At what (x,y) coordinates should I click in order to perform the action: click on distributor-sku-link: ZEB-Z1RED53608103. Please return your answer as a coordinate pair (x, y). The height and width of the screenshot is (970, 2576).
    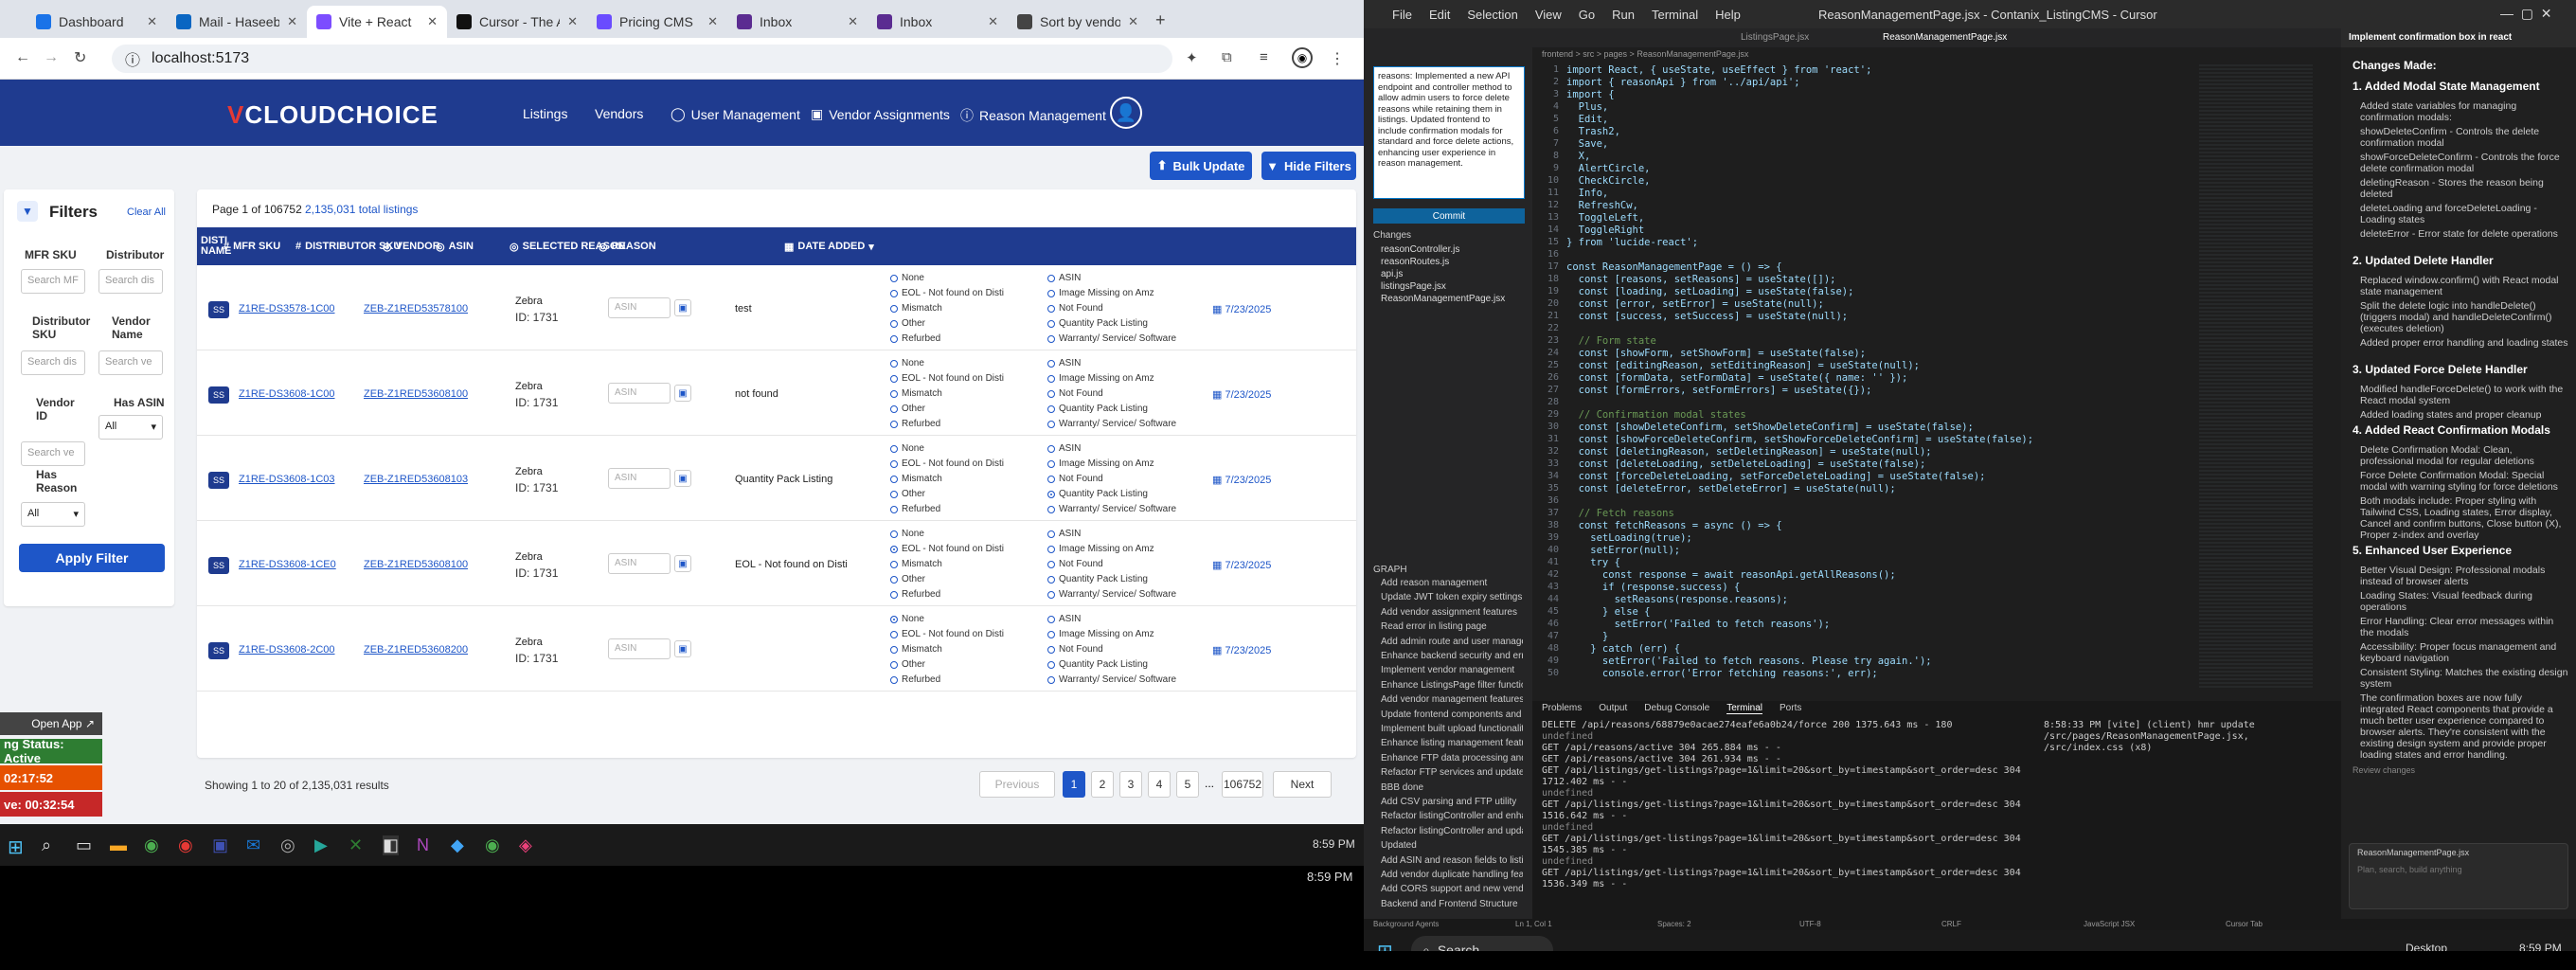
    Looking at the image, I should click on (416, 479).